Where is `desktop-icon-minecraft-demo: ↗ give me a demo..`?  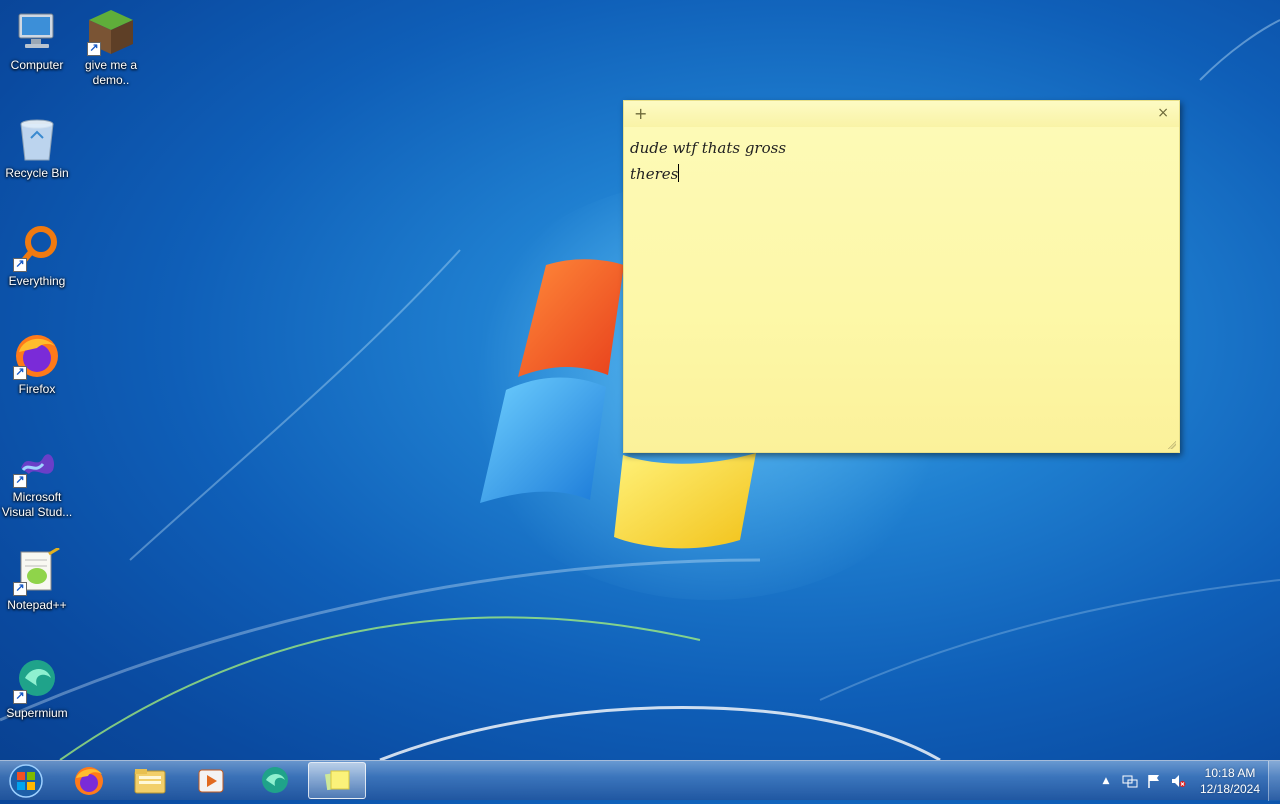 desktop-icon-minecraft-demo: ↗ give me a demo.. is located at coordinates (111, 48).